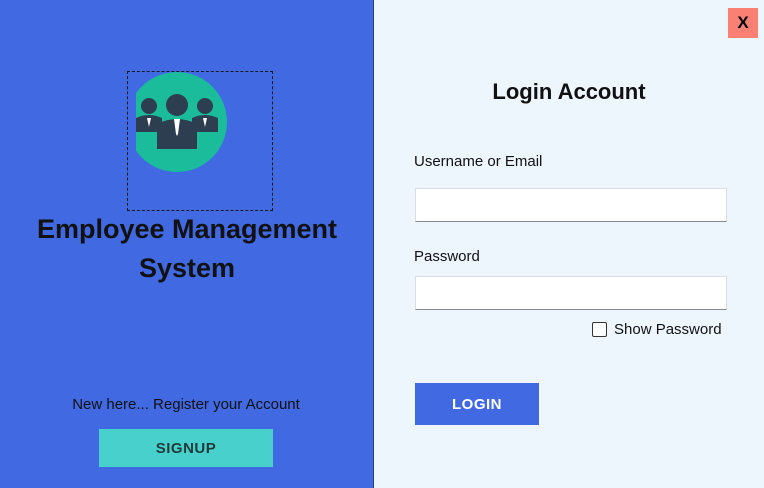  What do you see at coordinates (187, 248) in the screenshot?
I see `app-title: Employee Management System` at bounding box center [187, 248].